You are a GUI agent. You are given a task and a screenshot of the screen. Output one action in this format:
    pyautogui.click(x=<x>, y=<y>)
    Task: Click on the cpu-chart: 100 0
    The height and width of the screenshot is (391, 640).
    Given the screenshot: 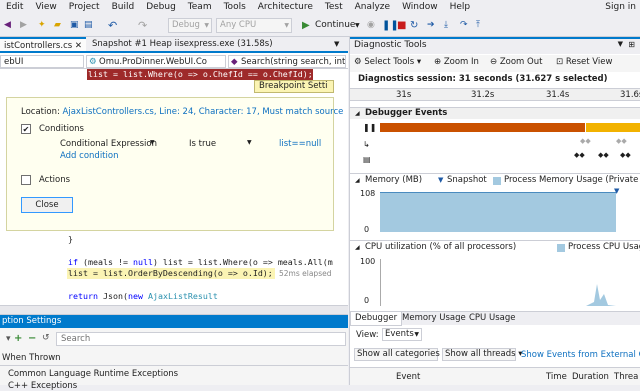 What is the action you would take?
    pyautogui.click(x=495, y=282)
    